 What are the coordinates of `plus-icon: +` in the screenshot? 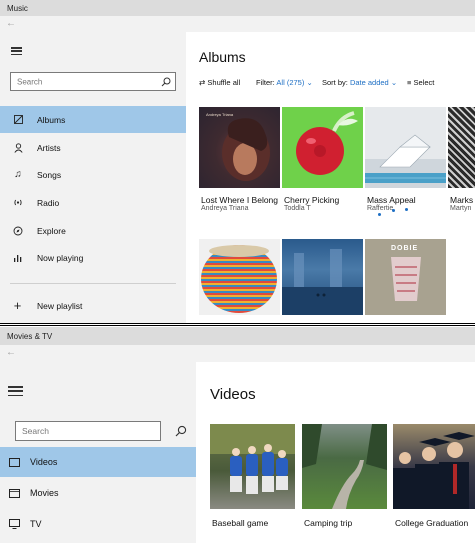 It's located at (17, 305).